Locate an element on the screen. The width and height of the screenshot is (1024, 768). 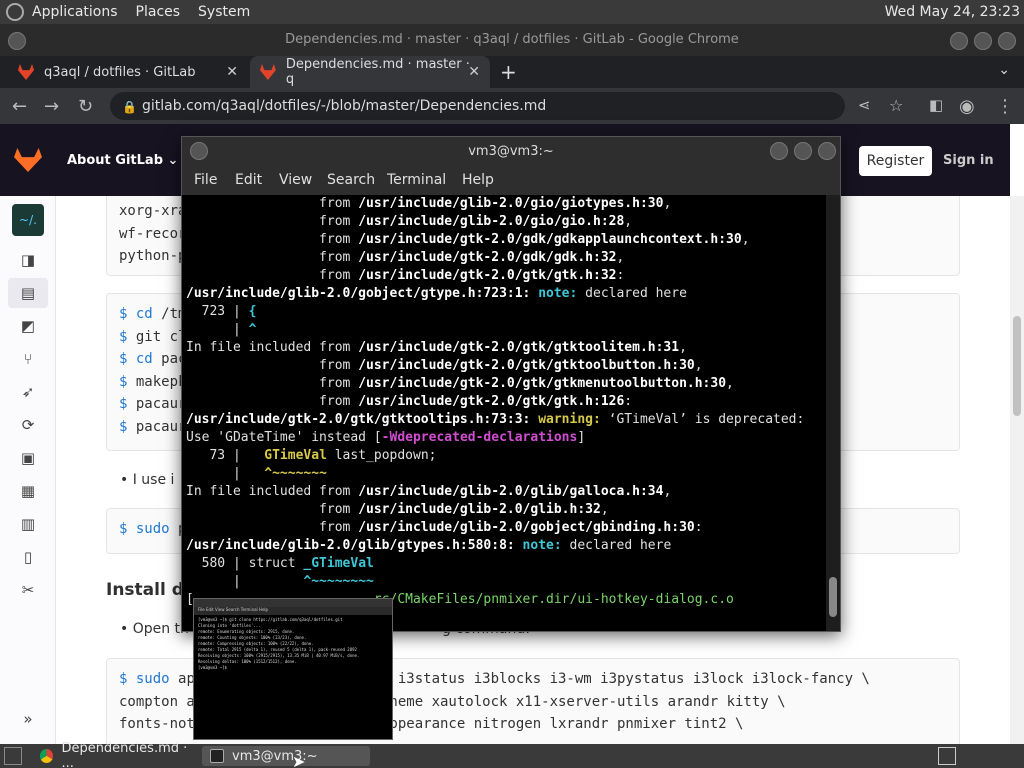
monitor-icon: ▦ is located at coordinates (28, 491).